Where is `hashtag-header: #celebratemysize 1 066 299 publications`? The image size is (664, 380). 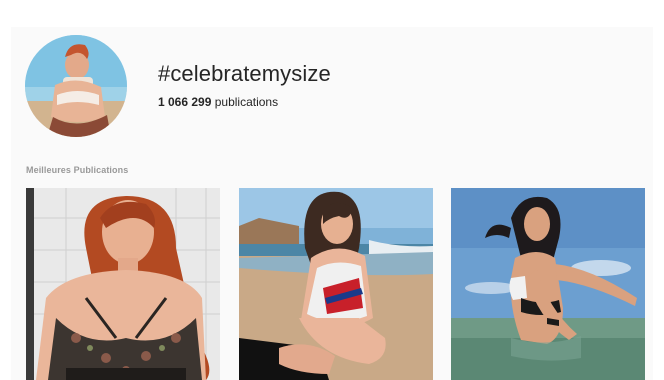
hashtag-header: #celebratemysize 1 066 299 publications is located at coordinates (244, 85).